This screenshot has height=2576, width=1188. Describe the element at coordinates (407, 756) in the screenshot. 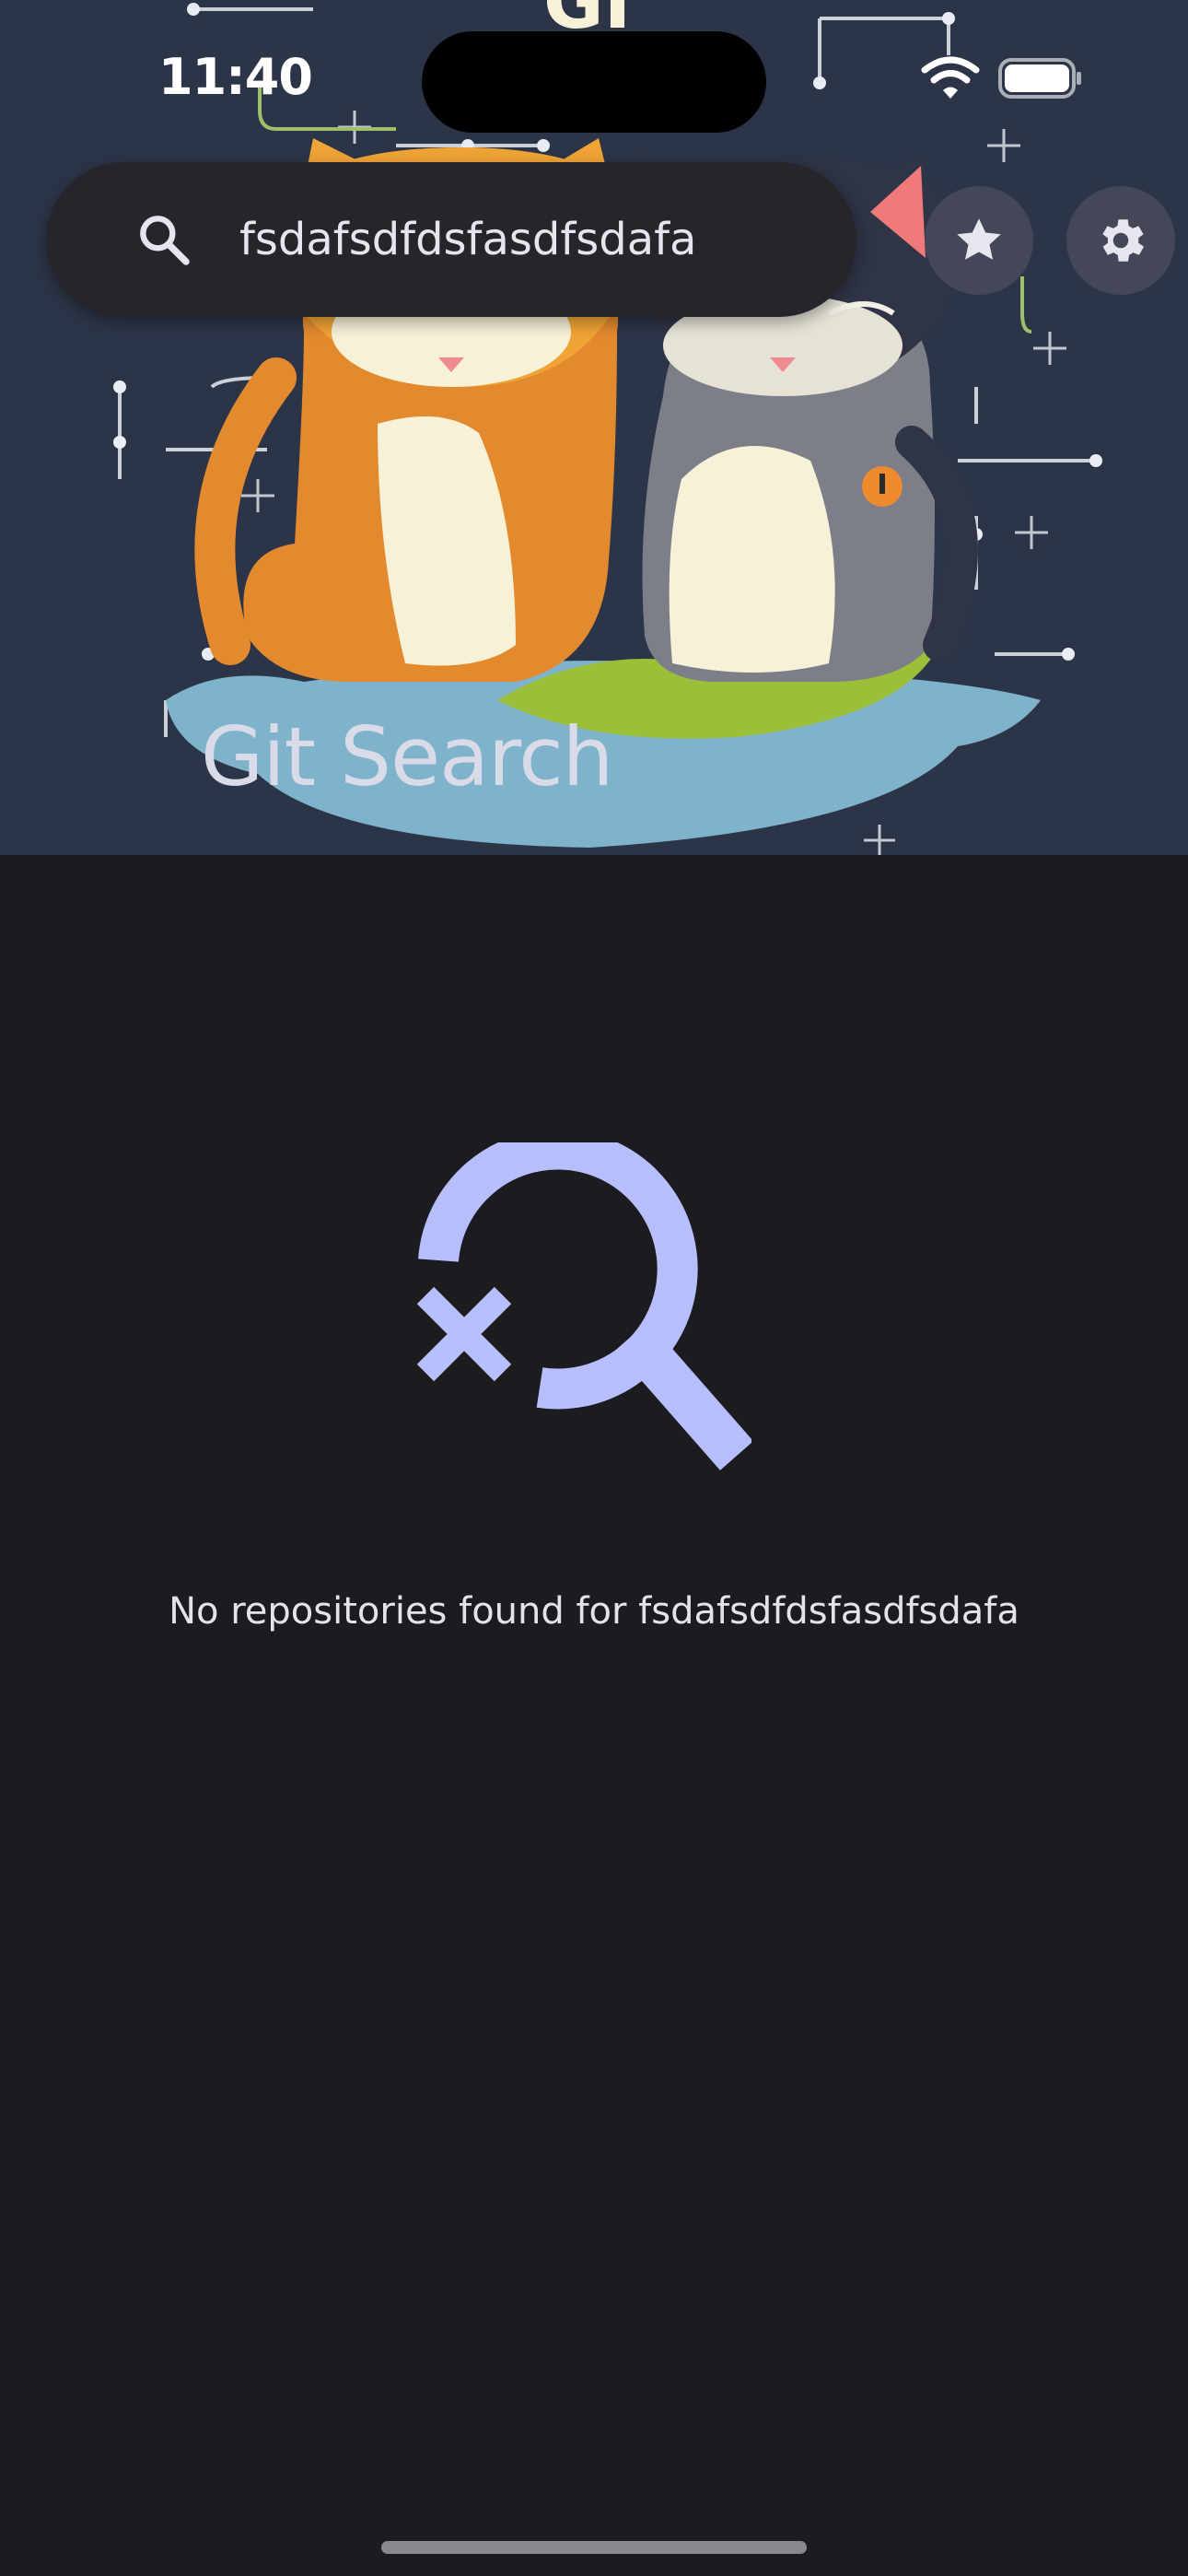

I see `app-title: Git Search` at that location.